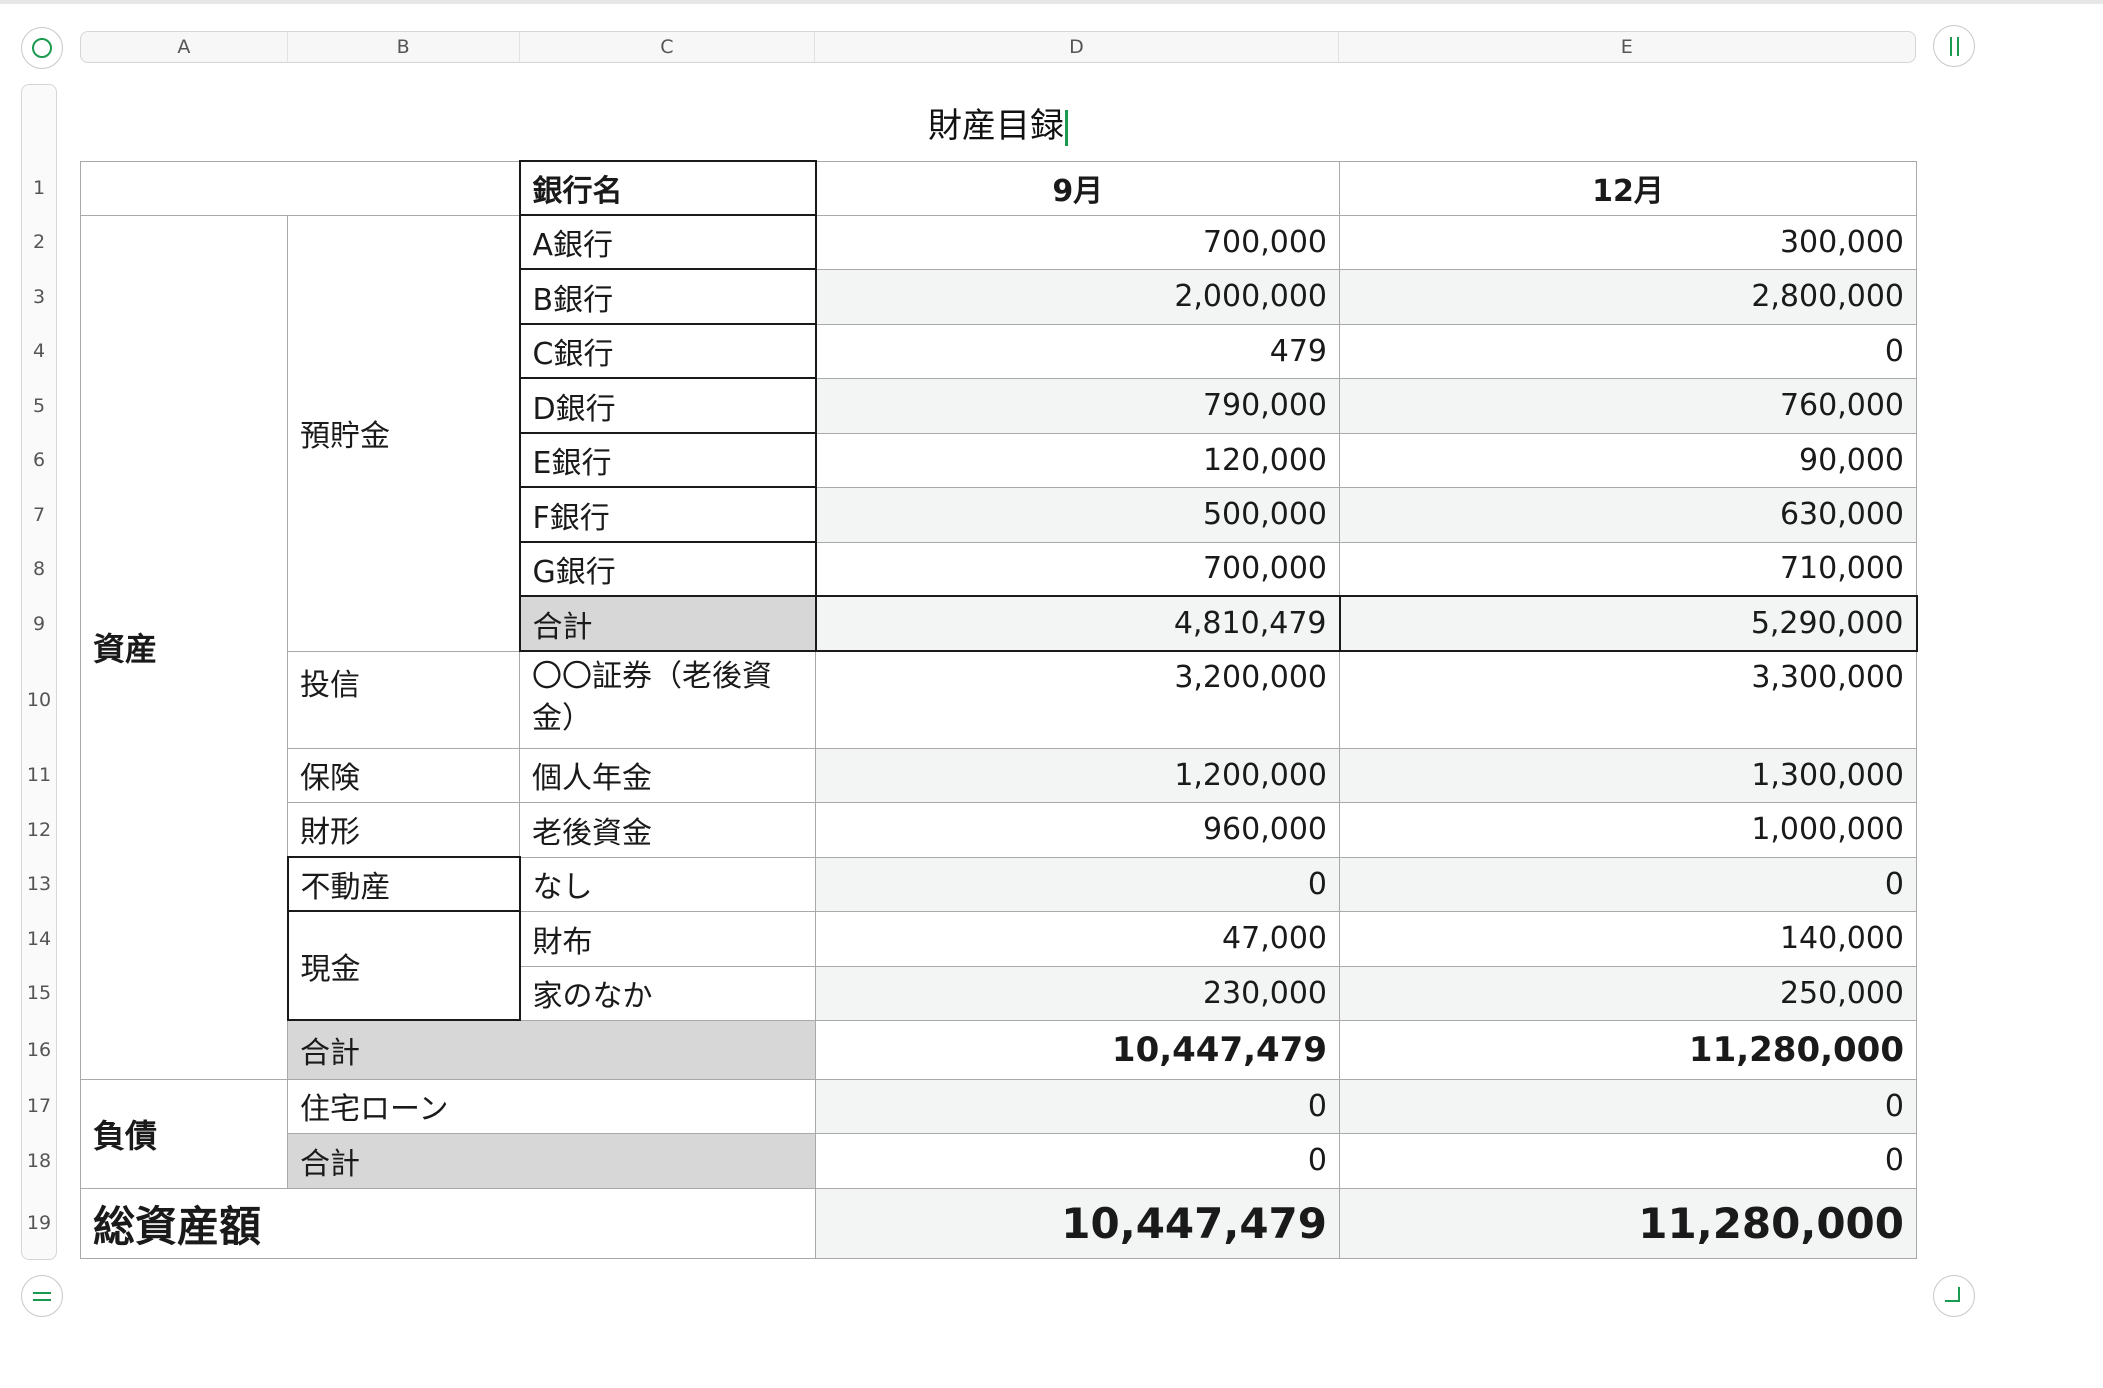 This screenshot has height=1388, width=2103. I want to click on row-header: 15, so click(39, 993).